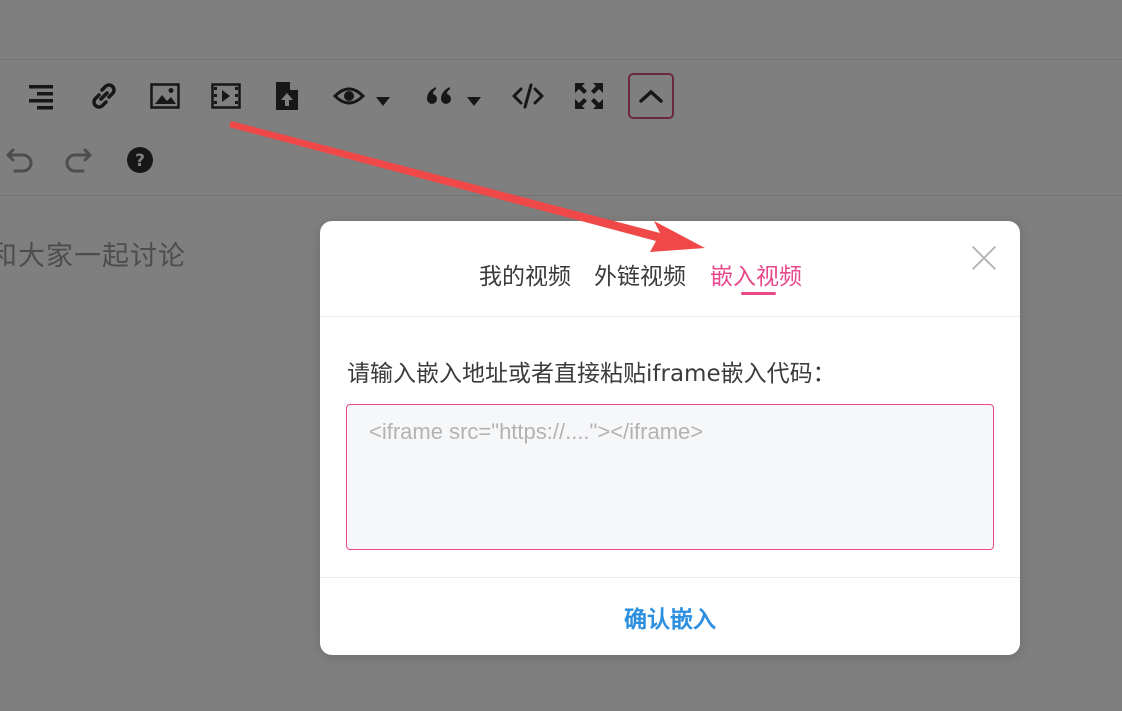 This screenshot has height=711, width=1122. Describe the element at coordinates (640, 274) in the screenshot. I see `tab-external-videos: 外链视频` at that location.